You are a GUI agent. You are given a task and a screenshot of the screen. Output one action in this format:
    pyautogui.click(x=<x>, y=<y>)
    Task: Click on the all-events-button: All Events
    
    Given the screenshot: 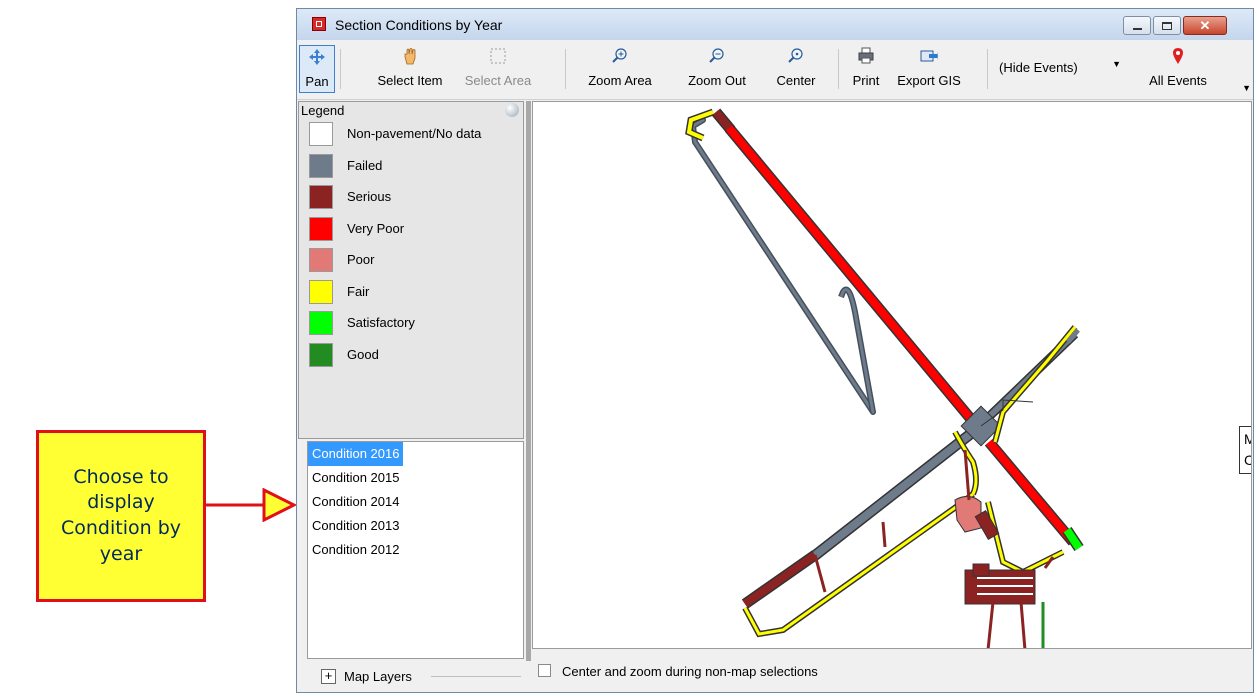 What is the action you would take?
    pyautogui.click(x=1178, y=69)
    